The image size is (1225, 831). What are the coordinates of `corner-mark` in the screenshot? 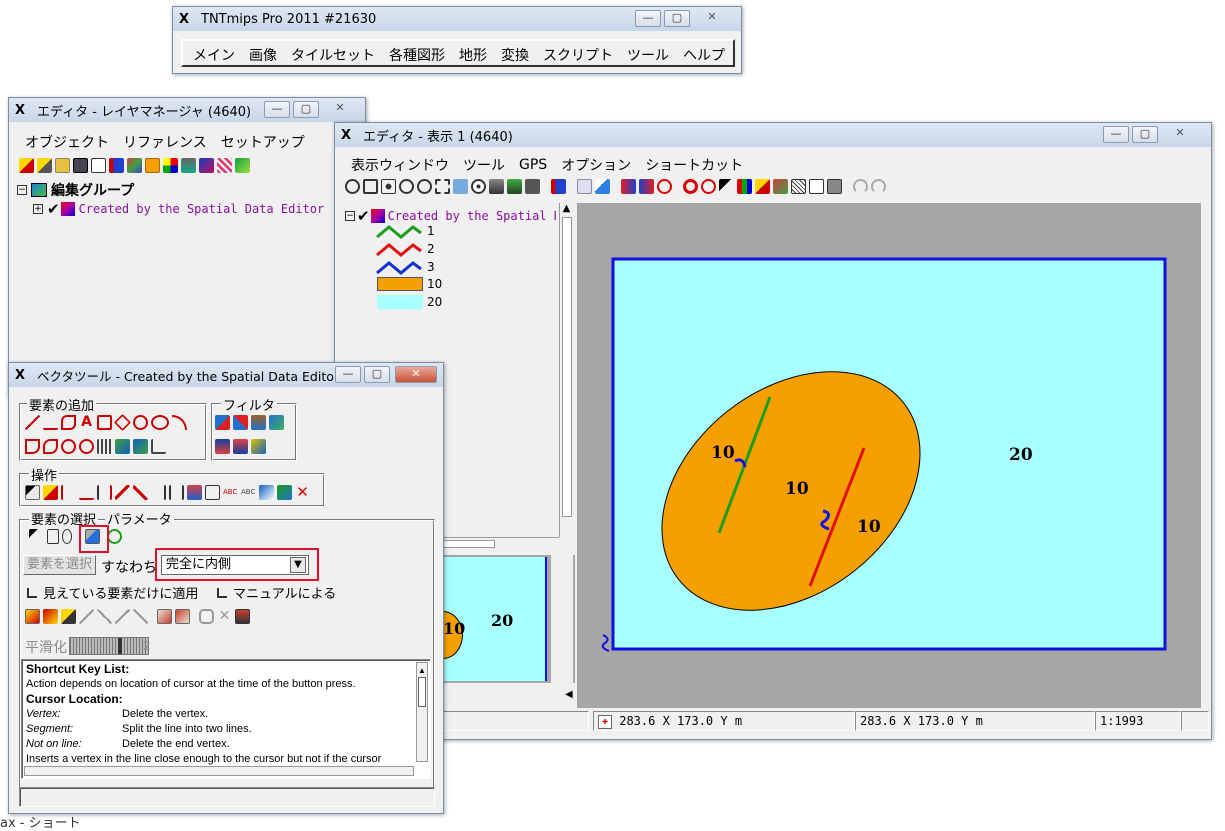 It's located at (605, 643).